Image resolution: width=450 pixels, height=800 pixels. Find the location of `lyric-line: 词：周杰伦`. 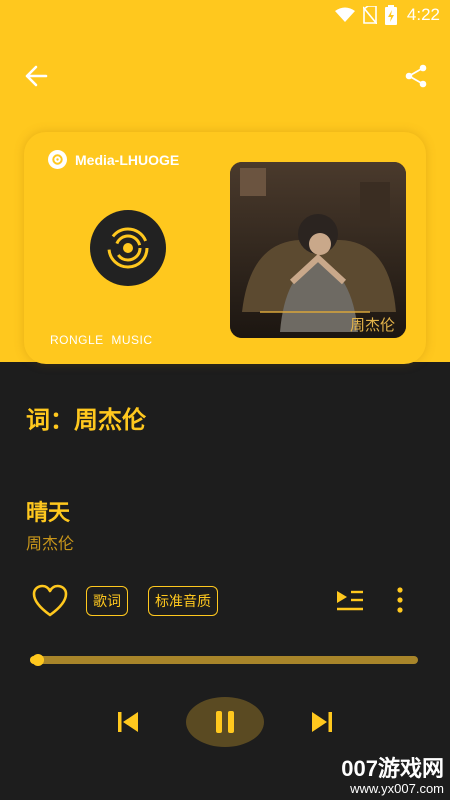

lyric-line: 词：周杰伦 is located at coordinates (86, 420).